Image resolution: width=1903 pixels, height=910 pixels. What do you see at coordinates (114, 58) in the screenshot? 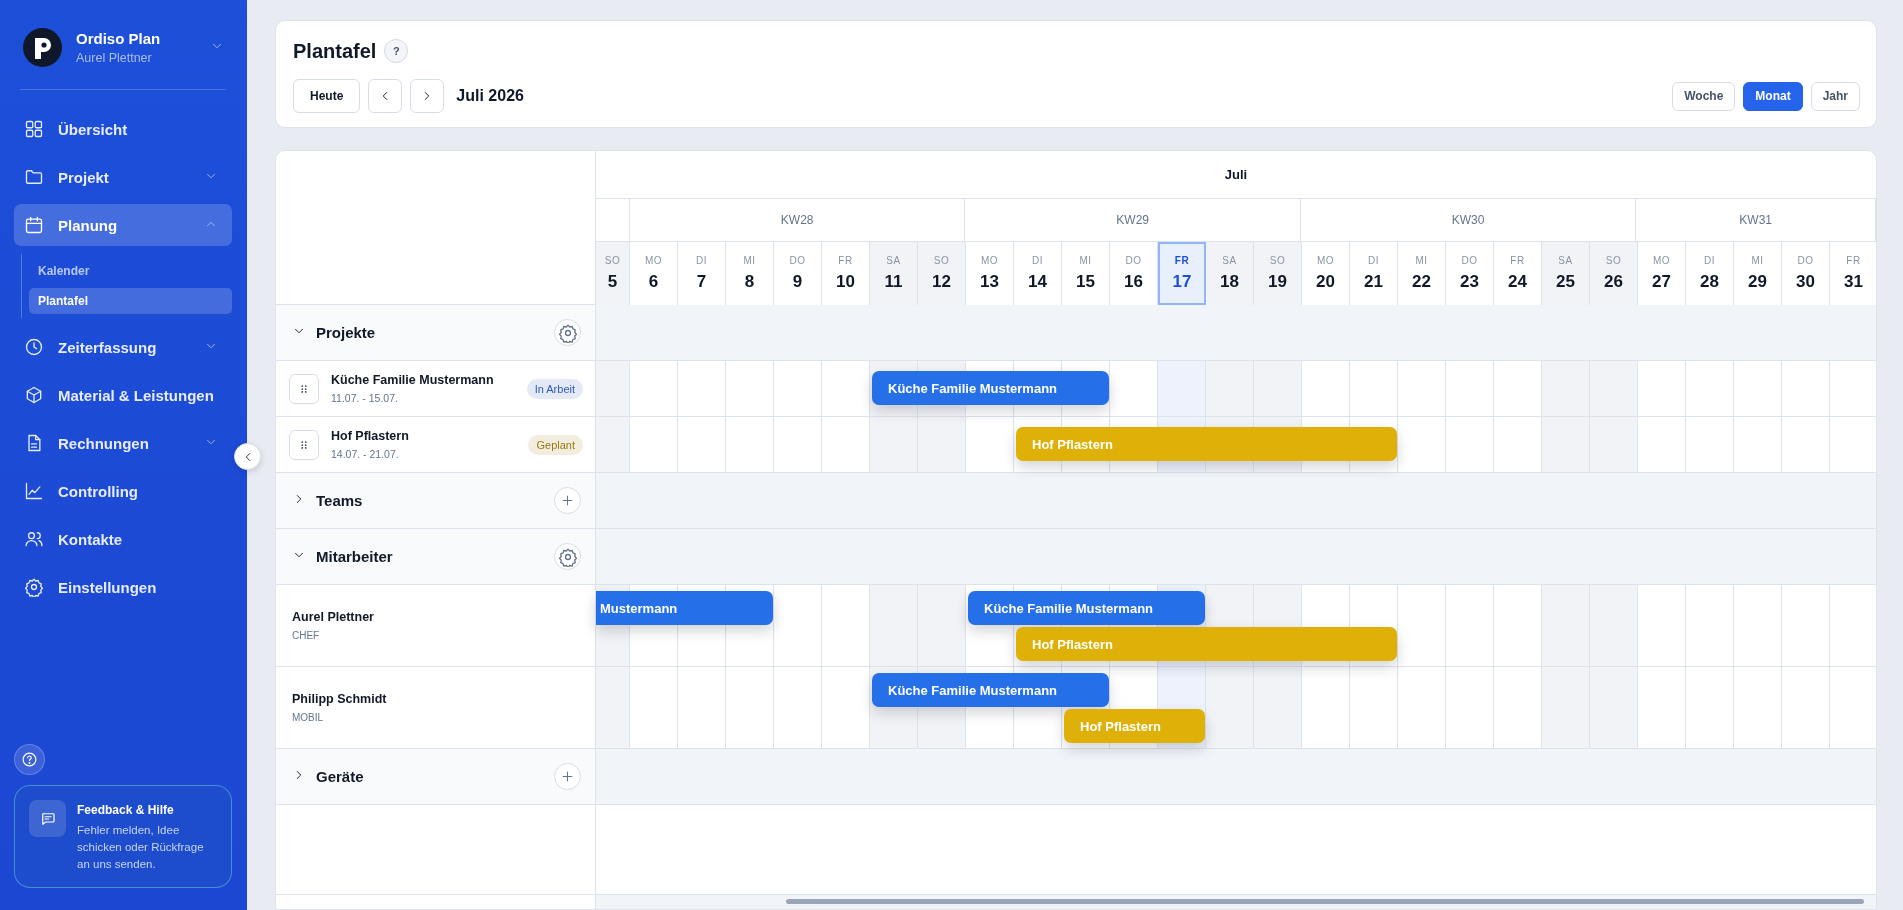
I see `user-name: Aurel Plettner` at bounding box center [114, 58].